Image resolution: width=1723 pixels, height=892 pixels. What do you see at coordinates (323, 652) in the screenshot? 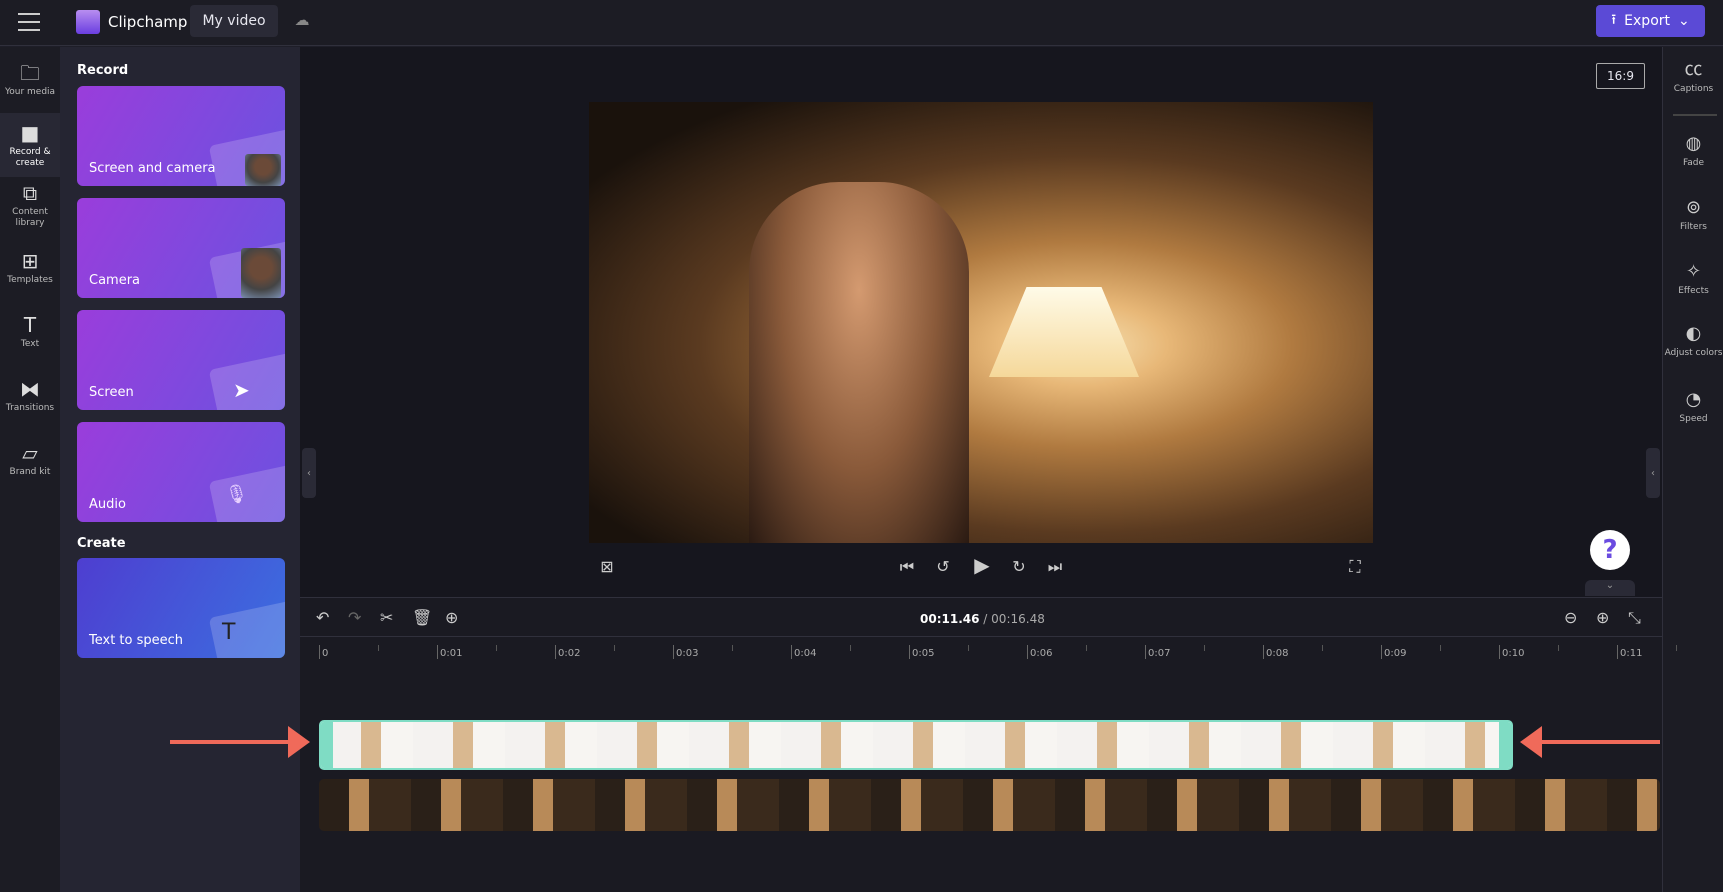
I see `ruler-tick: 0` at bounding box center [323, 652].